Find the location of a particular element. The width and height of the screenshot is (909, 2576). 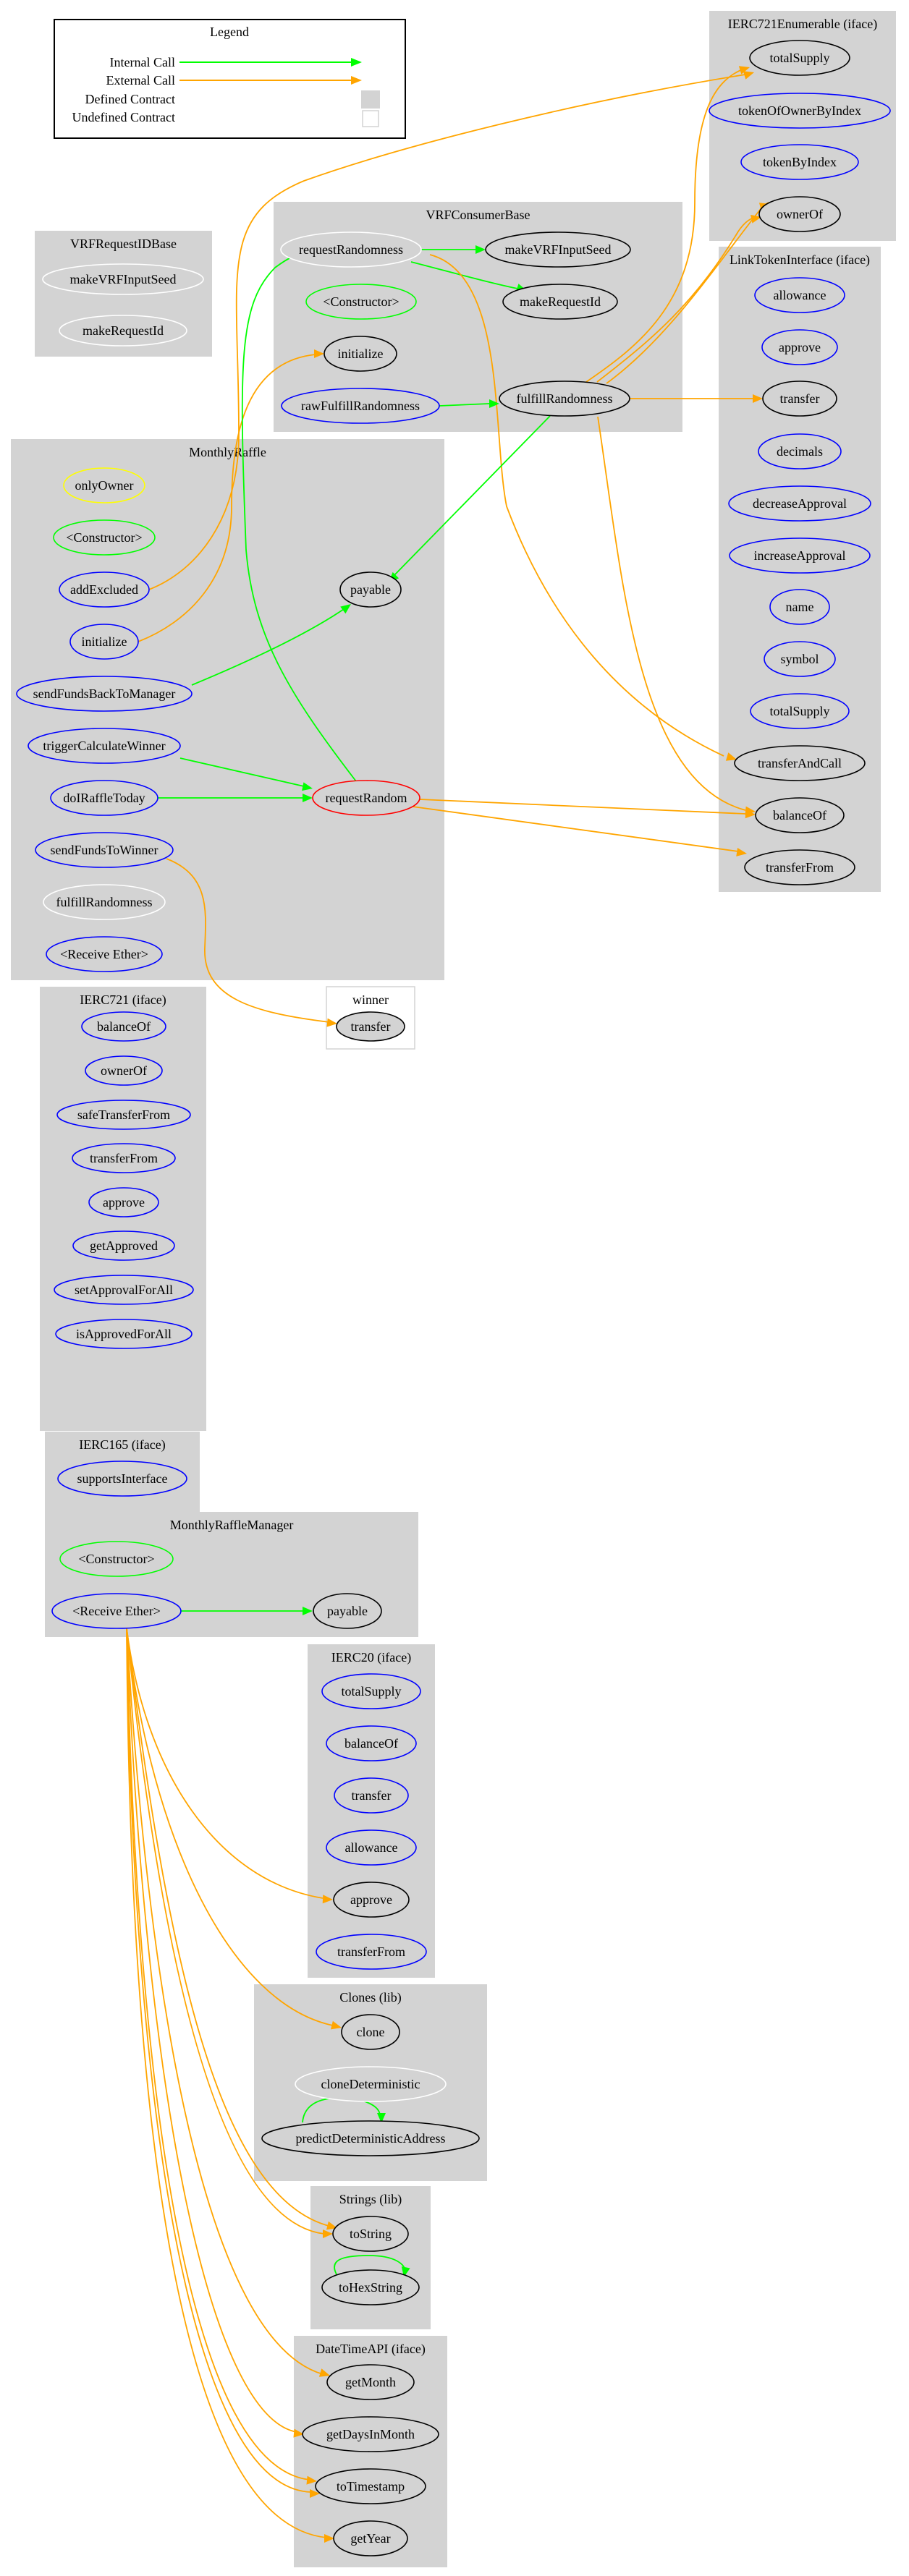

function-node-request-random: requestRandom is located at coordinates (366, 798).